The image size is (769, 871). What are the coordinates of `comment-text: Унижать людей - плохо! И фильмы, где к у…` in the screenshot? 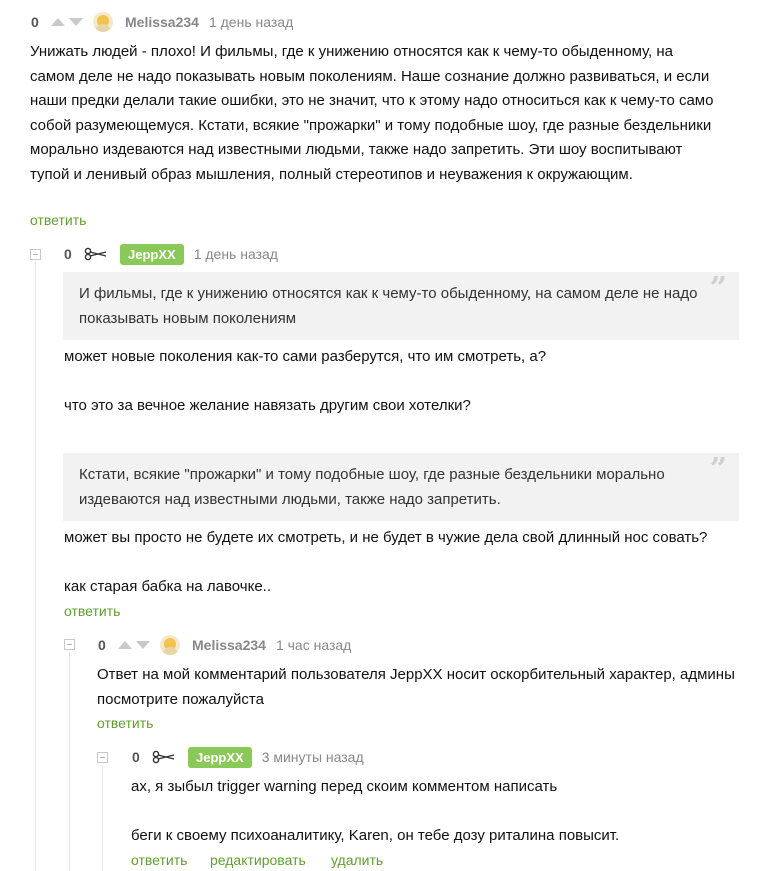 It's located at (372, 113).